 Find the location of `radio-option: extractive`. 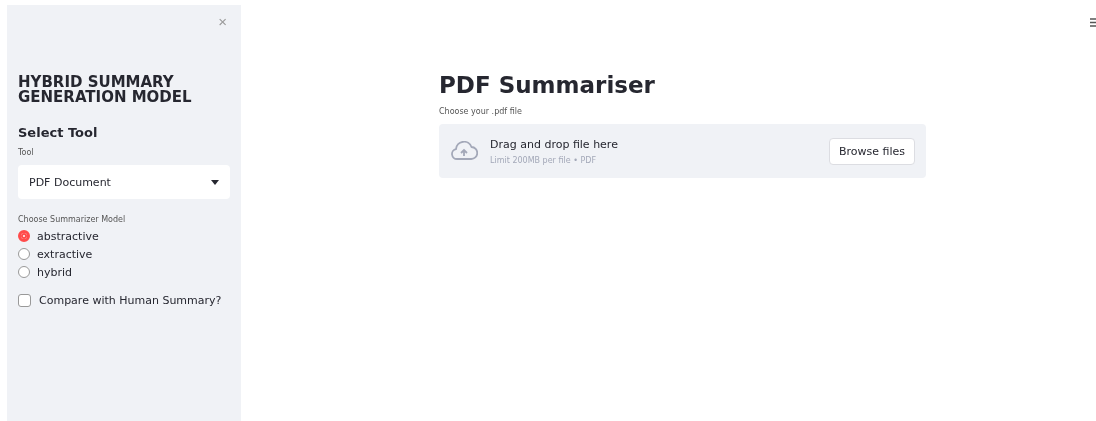

radio-option: extractive is located at coordinates (124, 254).